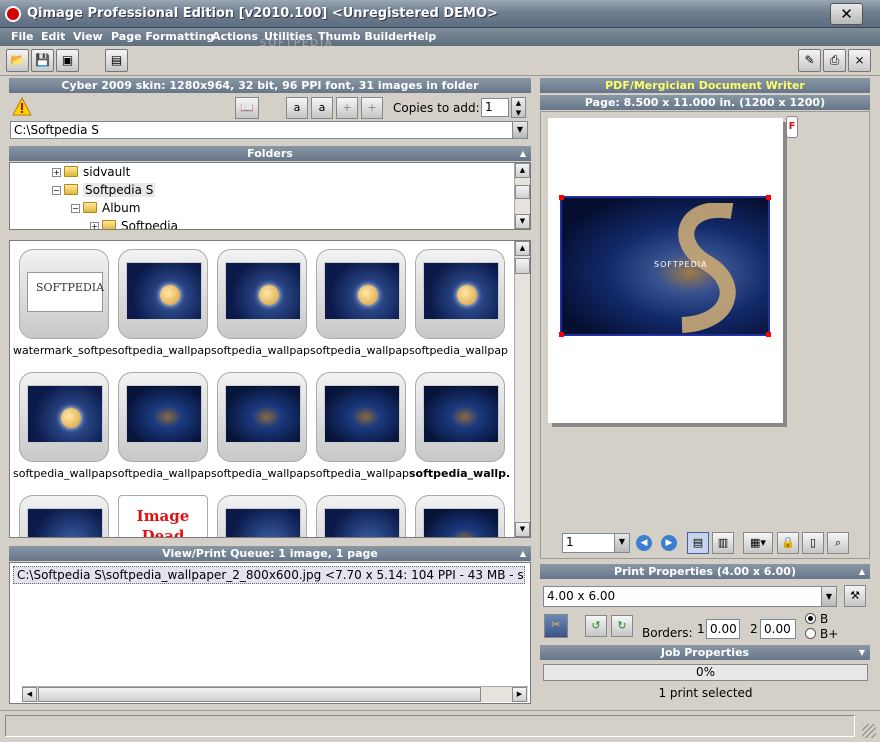 The height and width of the screenshot is (742, 880). What do you see at coordinates (104, 190) in the screenshot?
I see `tree-item-softpedia-s: − Softpedia S` at bounding box center [104, 190].